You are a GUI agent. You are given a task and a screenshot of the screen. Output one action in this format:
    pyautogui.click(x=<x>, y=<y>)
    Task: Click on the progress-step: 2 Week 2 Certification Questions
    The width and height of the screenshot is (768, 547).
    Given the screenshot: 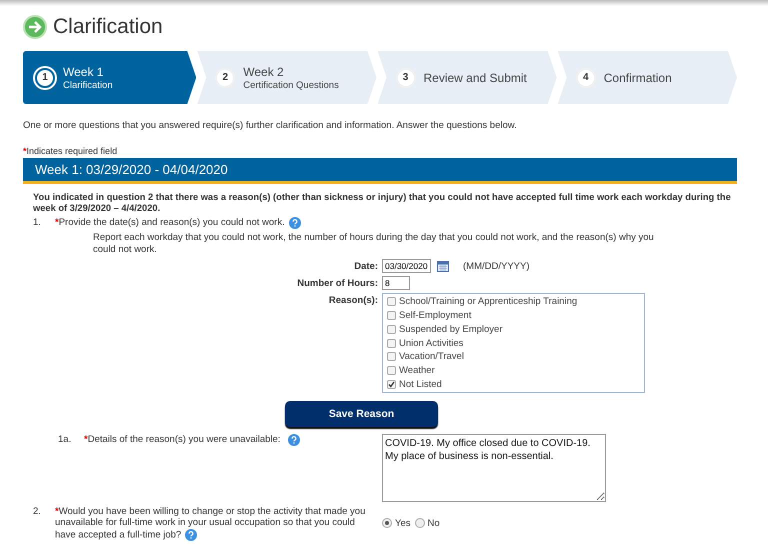 What is the action you would take?
    pyautogui.click(x=286, y=77)
    